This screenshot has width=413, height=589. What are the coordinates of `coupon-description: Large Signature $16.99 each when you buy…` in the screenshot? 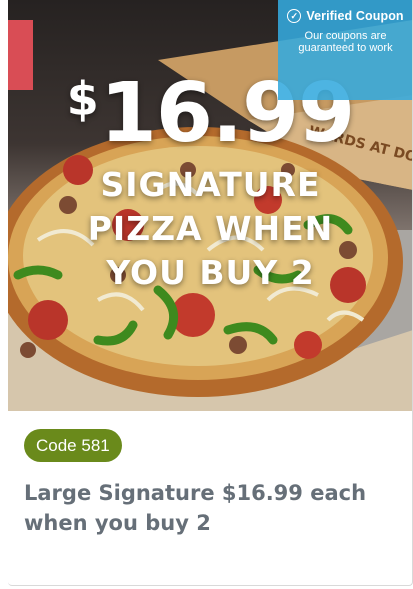 It's located at (209, 508).